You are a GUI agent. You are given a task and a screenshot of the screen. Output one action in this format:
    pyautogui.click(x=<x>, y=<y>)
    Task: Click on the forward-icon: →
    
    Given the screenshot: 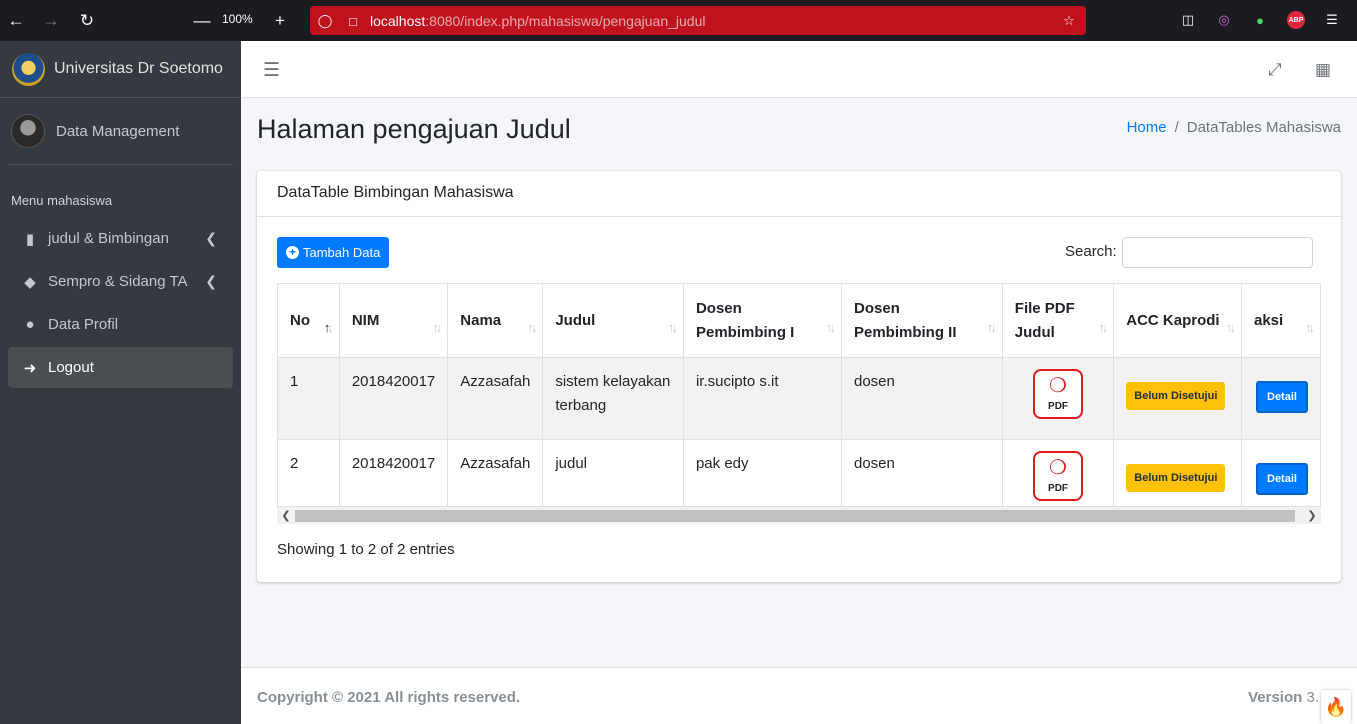 What is the action you would take?
    pyautogui.click(x=51, y=21)
    